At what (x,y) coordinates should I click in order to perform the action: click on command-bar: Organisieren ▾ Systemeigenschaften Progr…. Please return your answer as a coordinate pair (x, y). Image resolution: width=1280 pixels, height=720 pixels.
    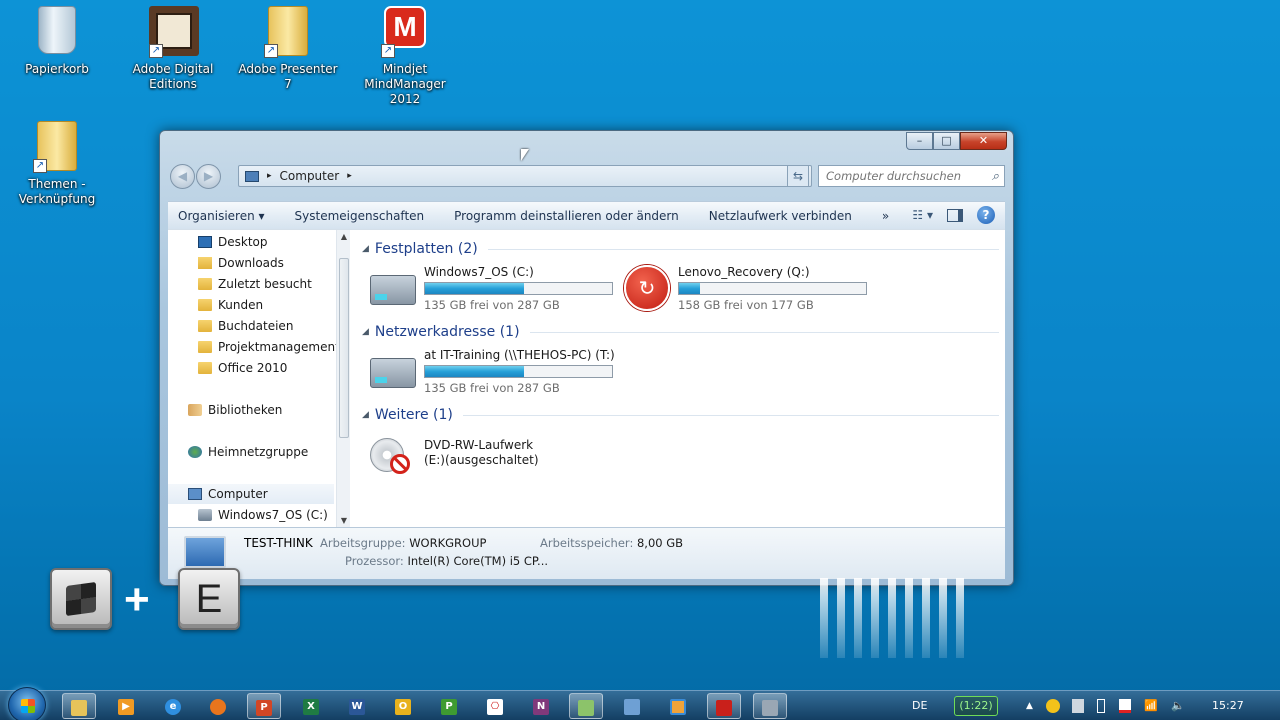
    Looking at the image, I should click on (586, 215).